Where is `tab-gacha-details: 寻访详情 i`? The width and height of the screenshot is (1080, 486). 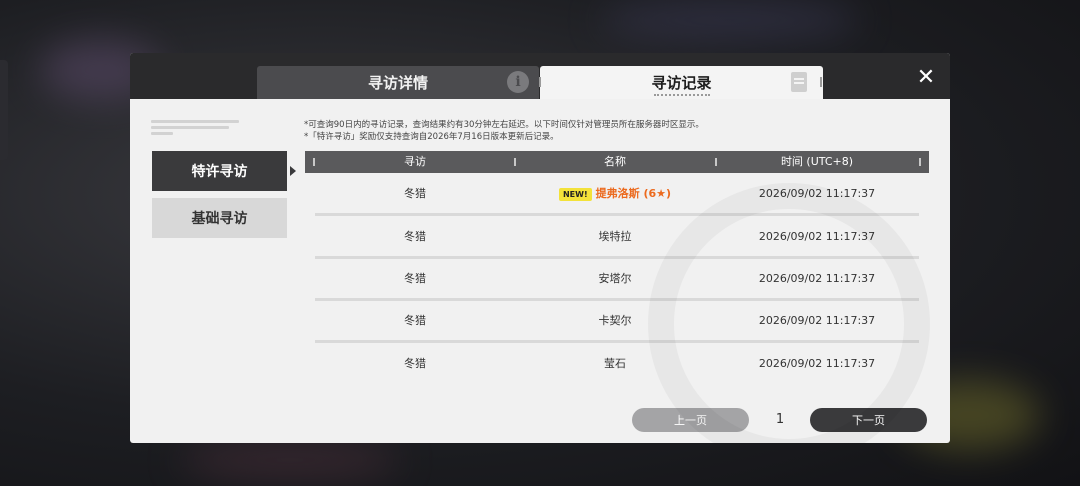
tab-gacha-details: 寻访详情 i is located at coordinates (398, 82).